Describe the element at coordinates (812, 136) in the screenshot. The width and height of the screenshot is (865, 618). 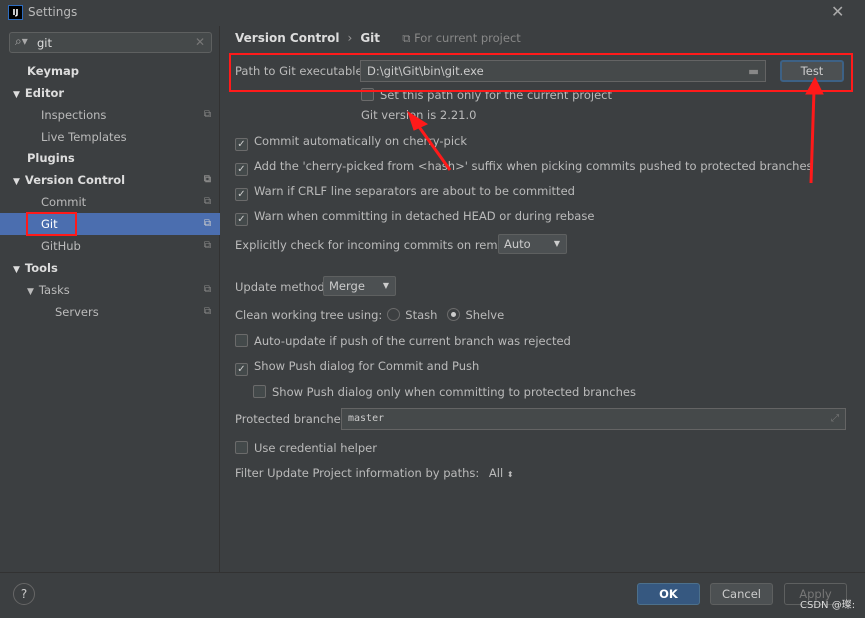
I see `annotation-arrow-test` at that location.